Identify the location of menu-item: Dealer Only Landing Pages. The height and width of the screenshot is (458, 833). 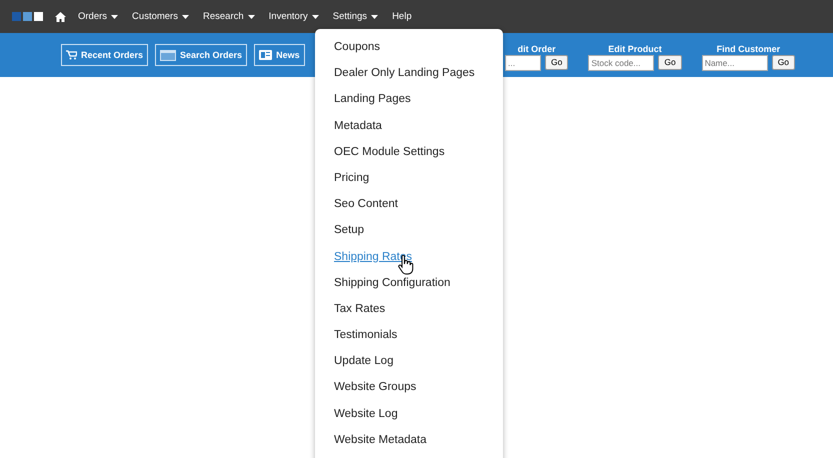
(404, 79).